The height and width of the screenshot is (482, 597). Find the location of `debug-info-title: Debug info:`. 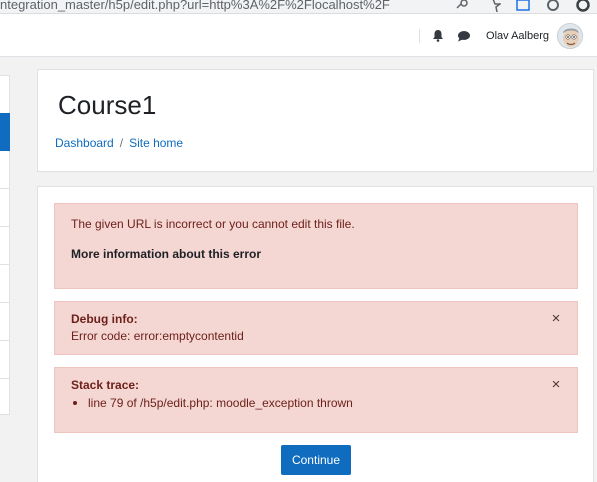

debug-info-title: Debug info: is located at coordinates (104, 319).